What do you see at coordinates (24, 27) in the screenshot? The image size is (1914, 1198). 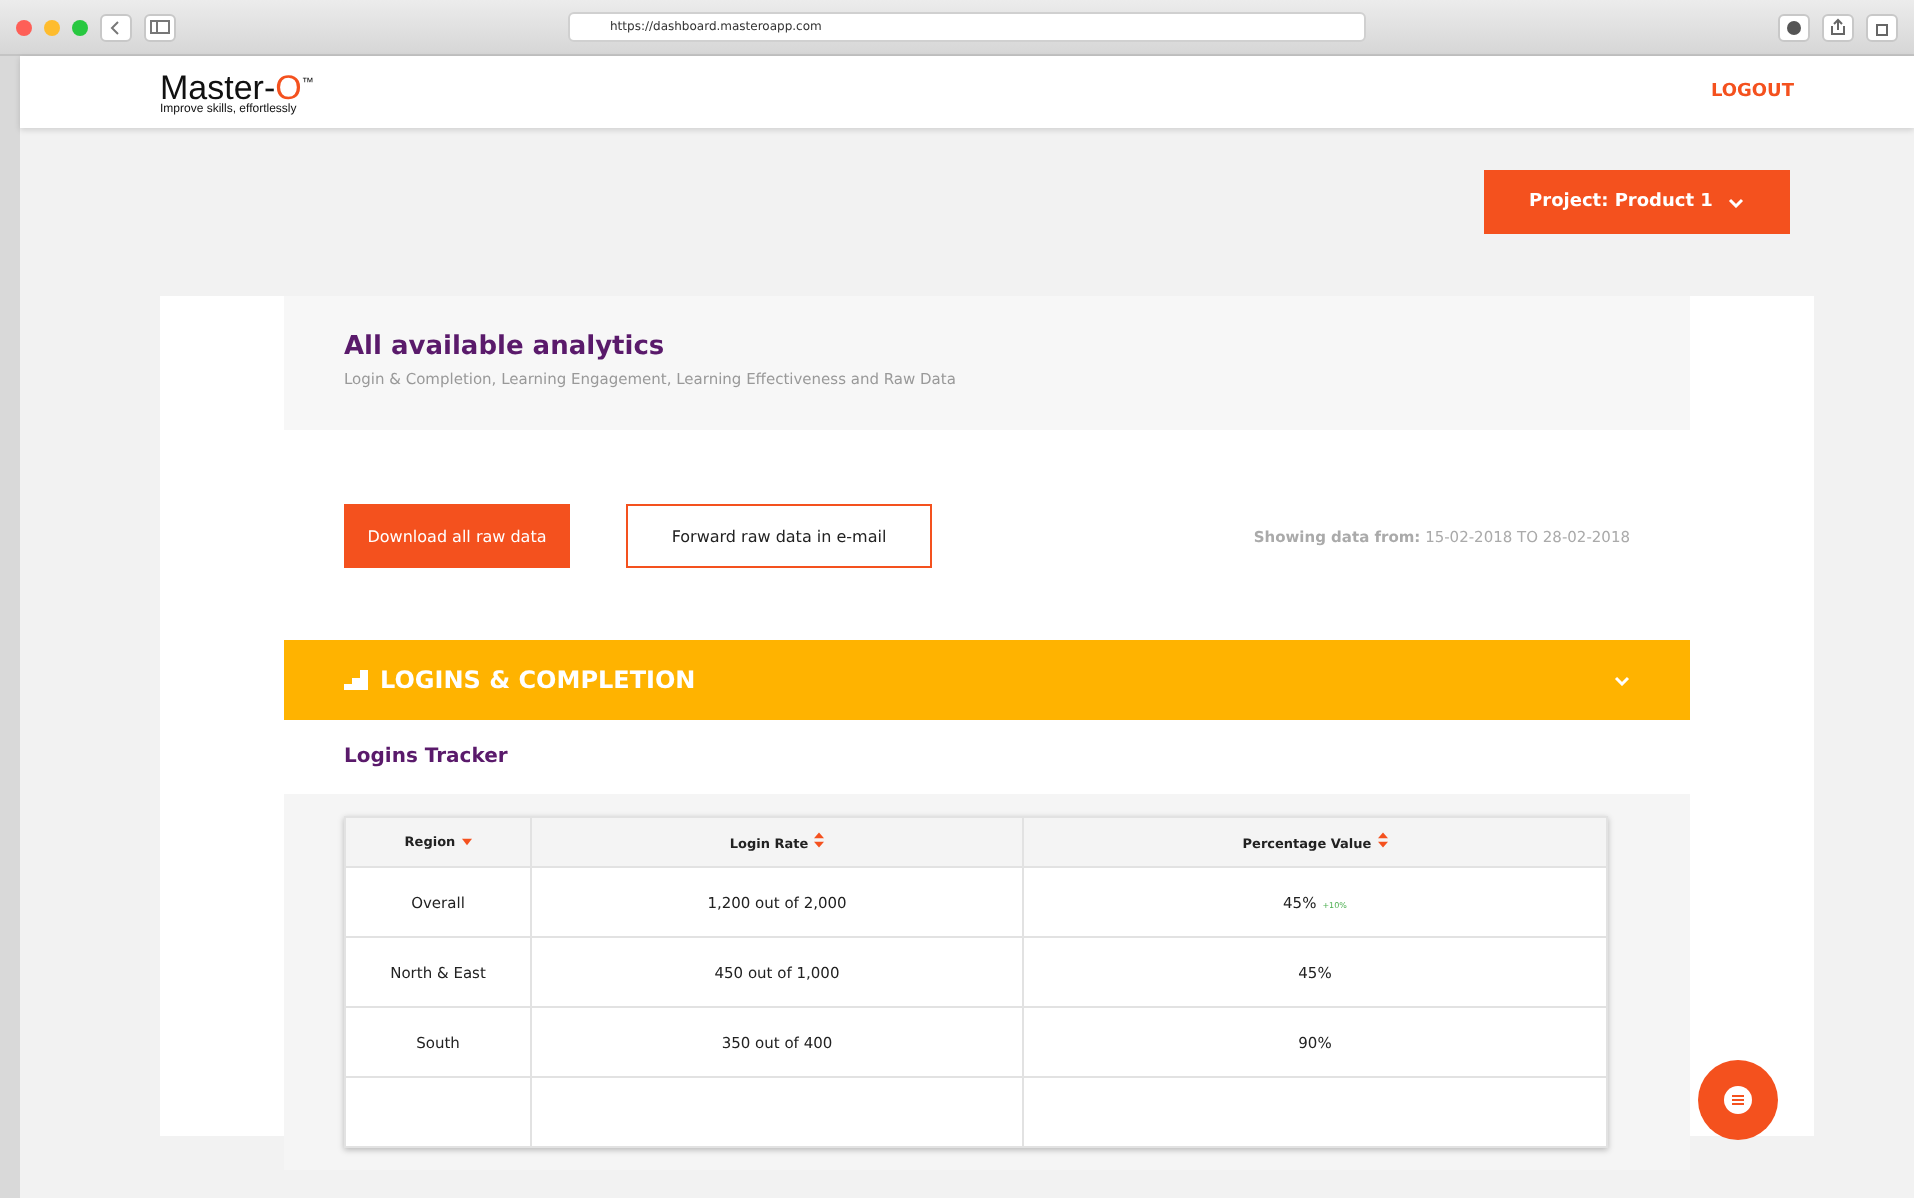 I see `close-icon` at bounding box center [24, 27].